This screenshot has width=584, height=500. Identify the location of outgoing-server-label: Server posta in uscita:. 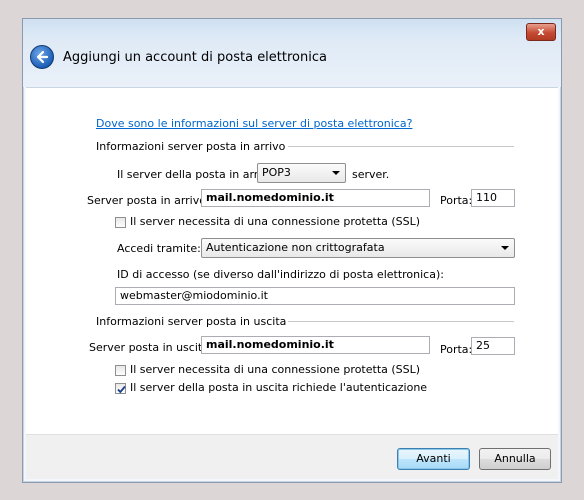
(151, 347).